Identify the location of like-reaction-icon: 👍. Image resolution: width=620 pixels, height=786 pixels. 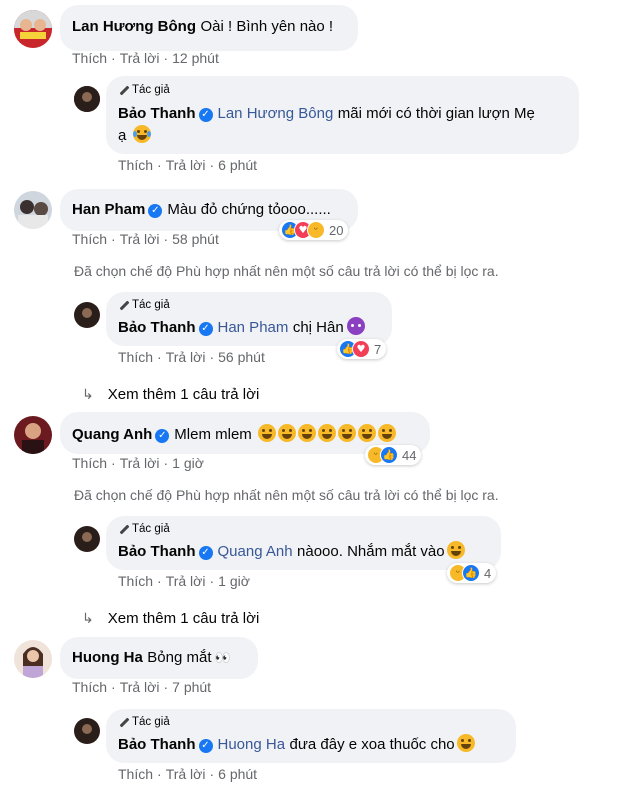
(471, 573).